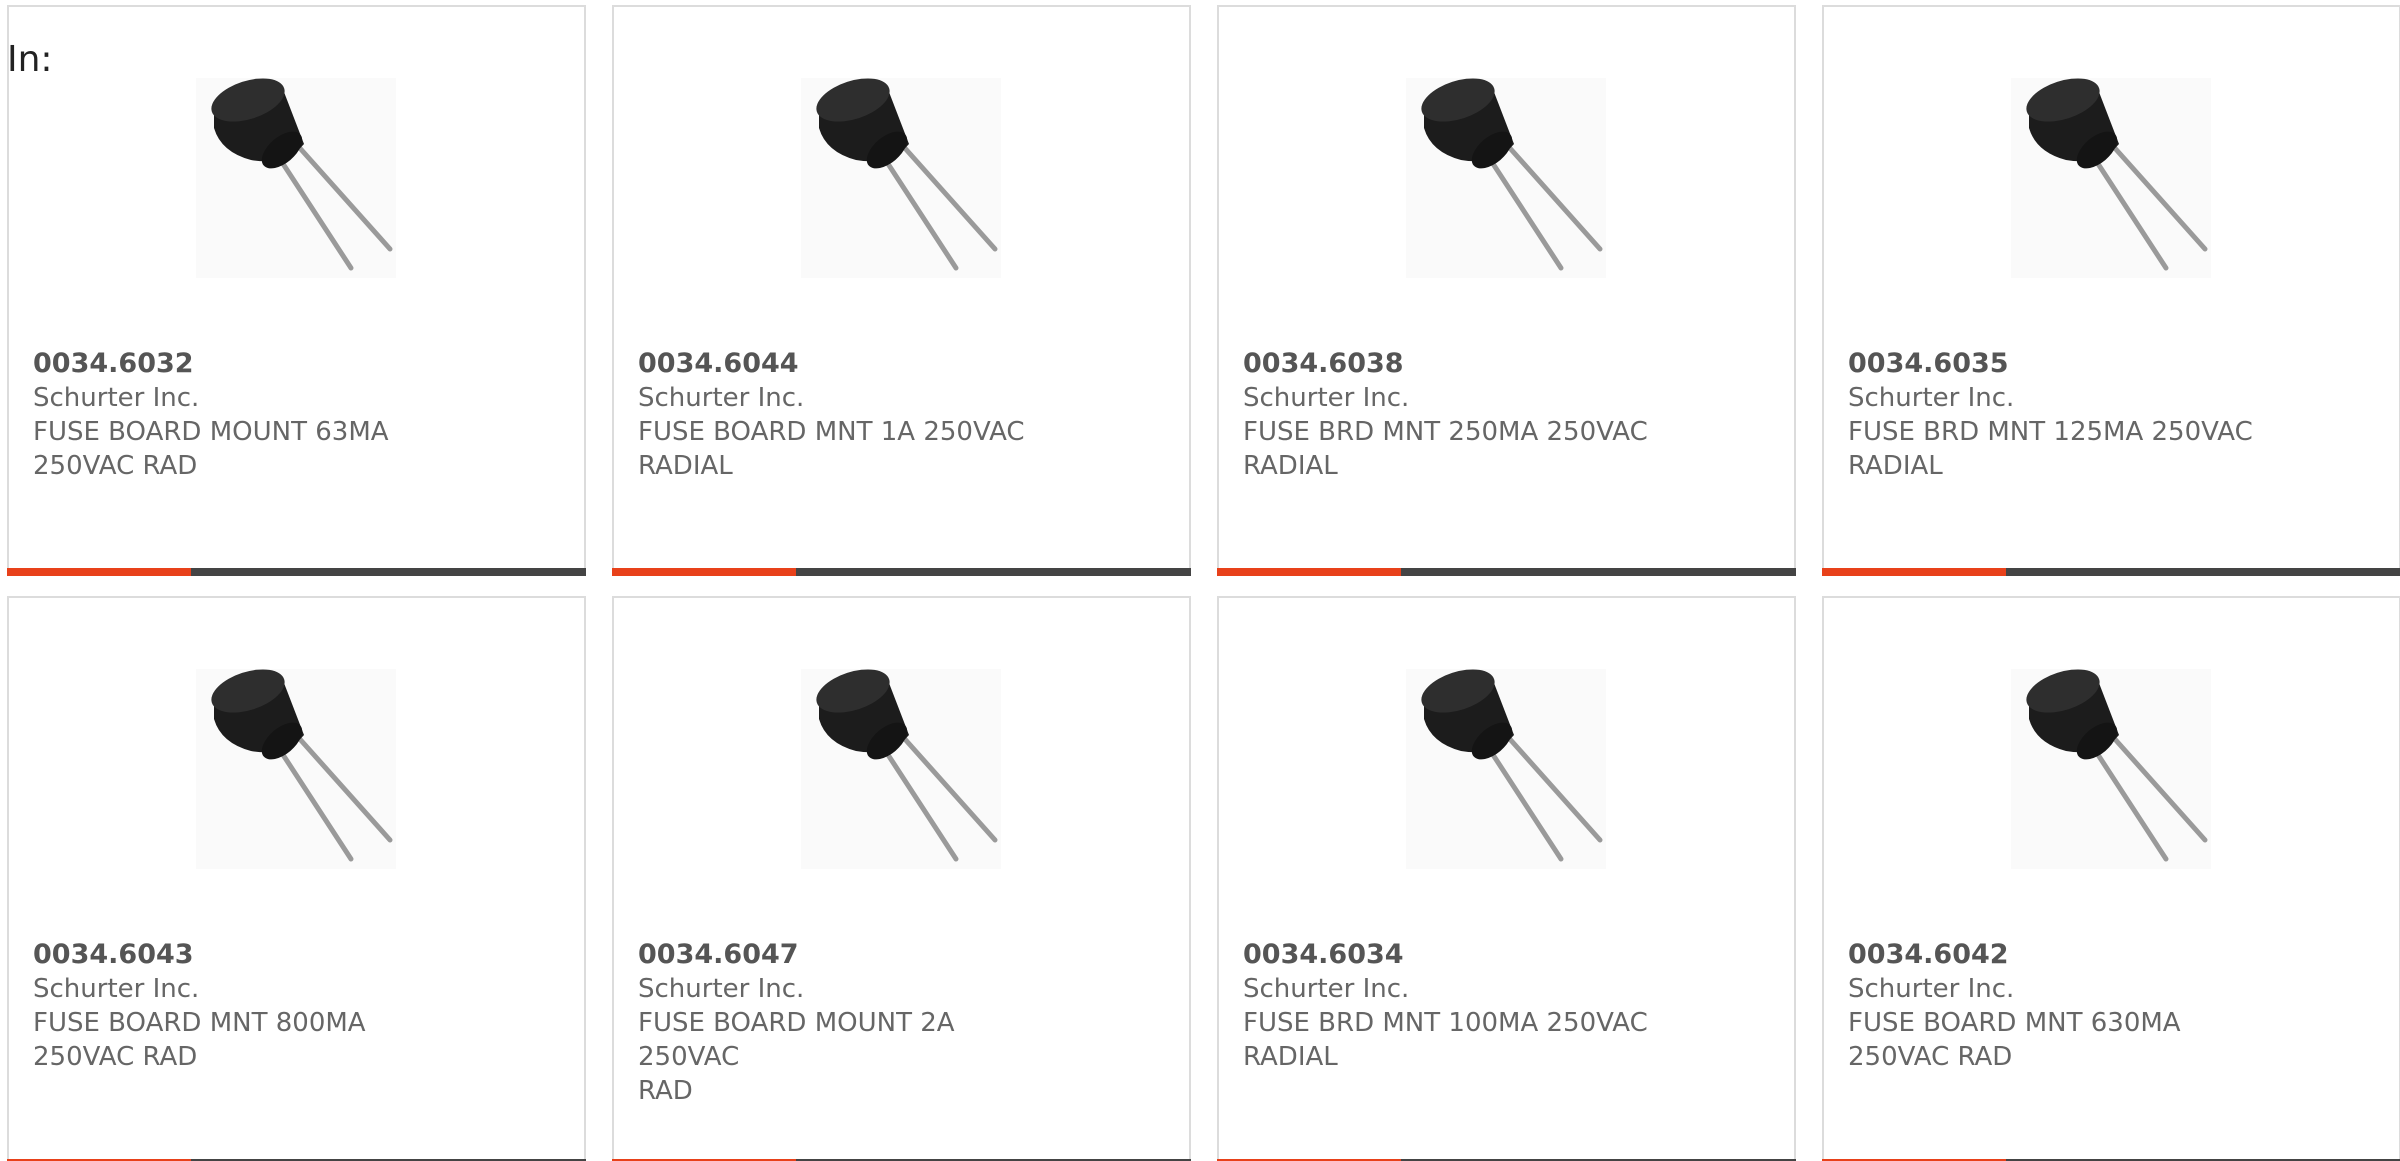 This screenshot has height=1161, width=2400. What do you see at coordinates (2050, 432) in the screenshot?
I see `description-line1: FUSE BRD MNT 125MA 250VAC` at bounding box center [2050, 432].